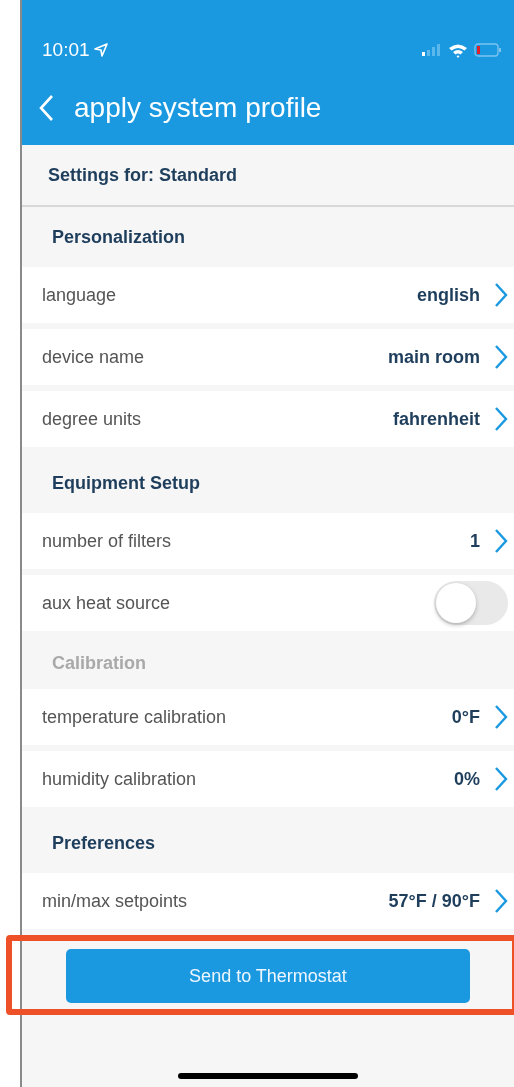 Image resolution: width=514 pixels, height=1087 pixels. What do you see at coordinates (134, 717) in the screenshot?
I see `setting-label: temperature calibration` at bounding box center [134, 717].